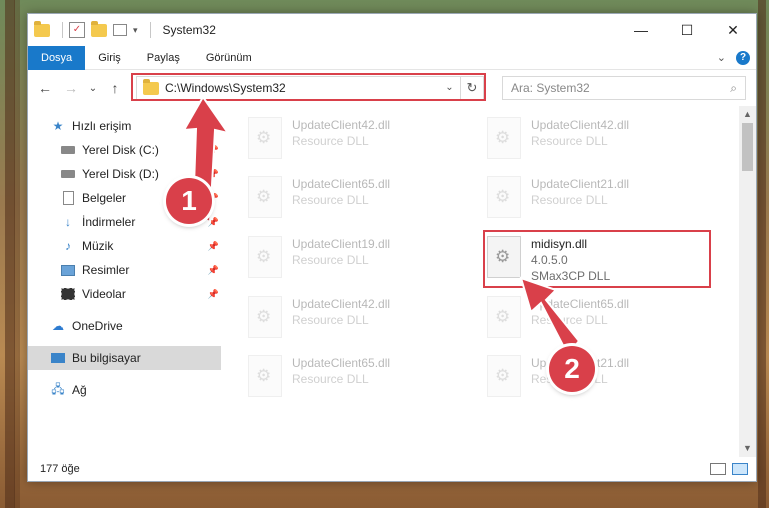 The height and width of the screenshot is (508, 769). What do you see at coordinates (58, 326) in the screenshot?
I see `cloud-icon: ☁` at bounding box center [58, 326].